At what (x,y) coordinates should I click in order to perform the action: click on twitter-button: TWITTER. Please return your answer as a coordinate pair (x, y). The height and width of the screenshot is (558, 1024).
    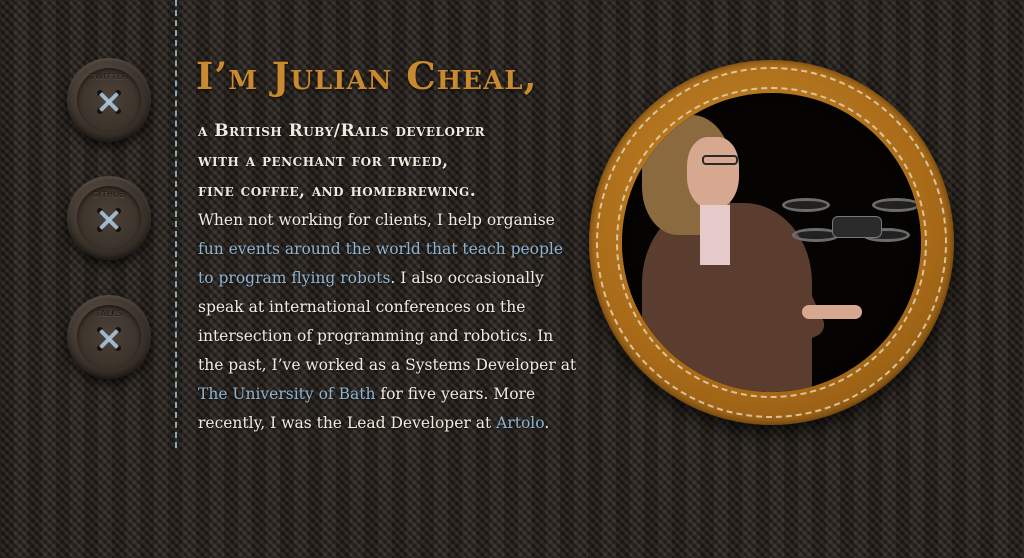
    Looking at the image, I should click on (109, 100).